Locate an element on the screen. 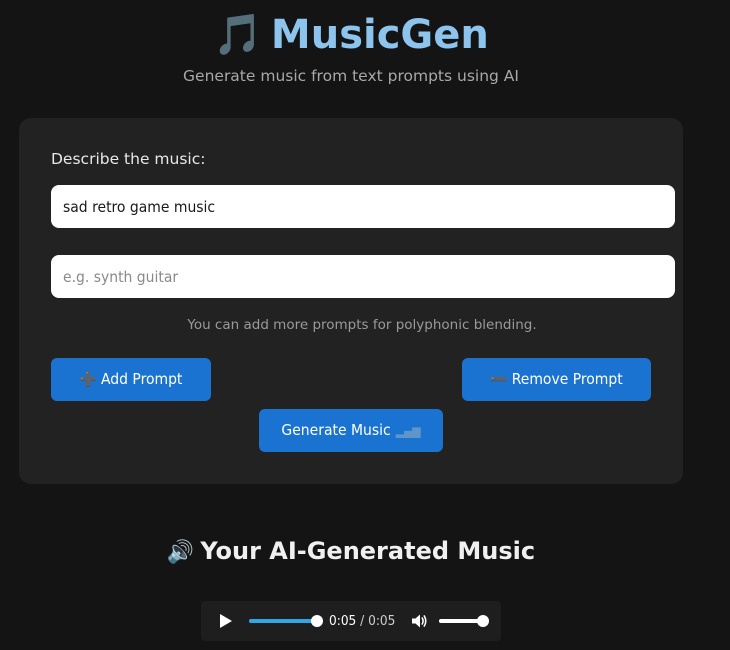 The width and height of the screenshot is (730, 650). duration: 0:05 is located at coordinates (382, 621).